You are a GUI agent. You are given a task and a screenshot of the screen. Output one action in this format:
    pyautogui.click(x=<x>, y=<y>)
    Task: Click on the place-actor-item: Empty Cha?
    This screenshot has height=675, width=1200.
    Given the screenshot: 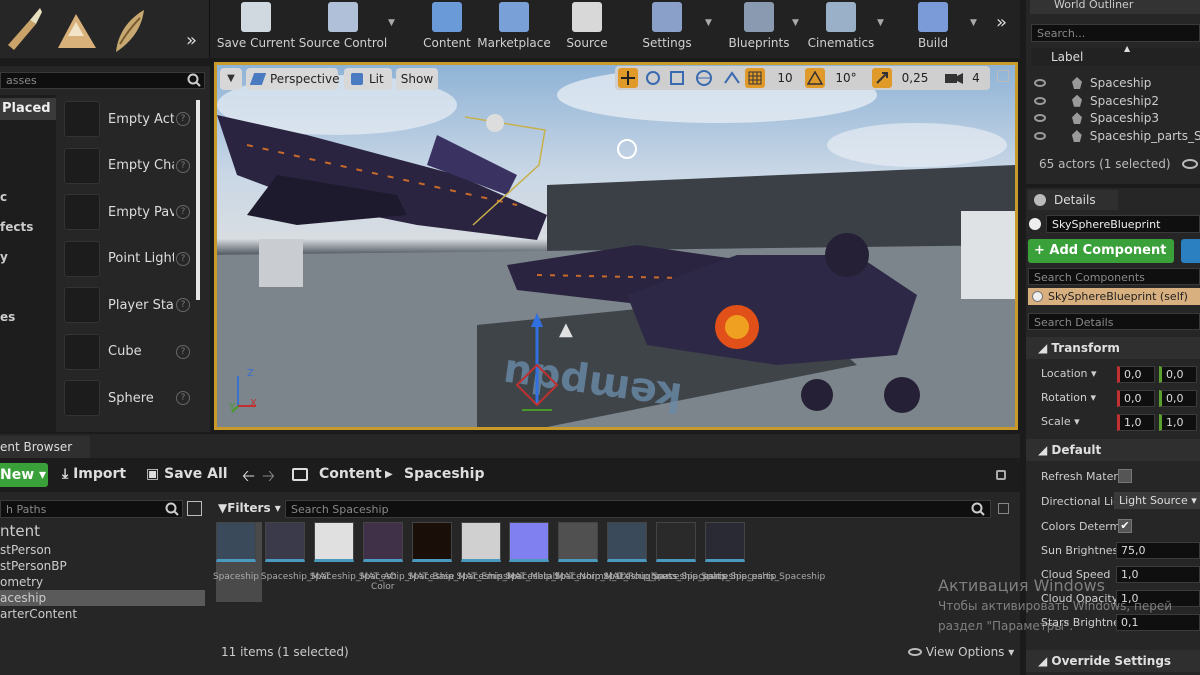 What is the action you would take?
    pyautogui.click(x=127, y=166)
    